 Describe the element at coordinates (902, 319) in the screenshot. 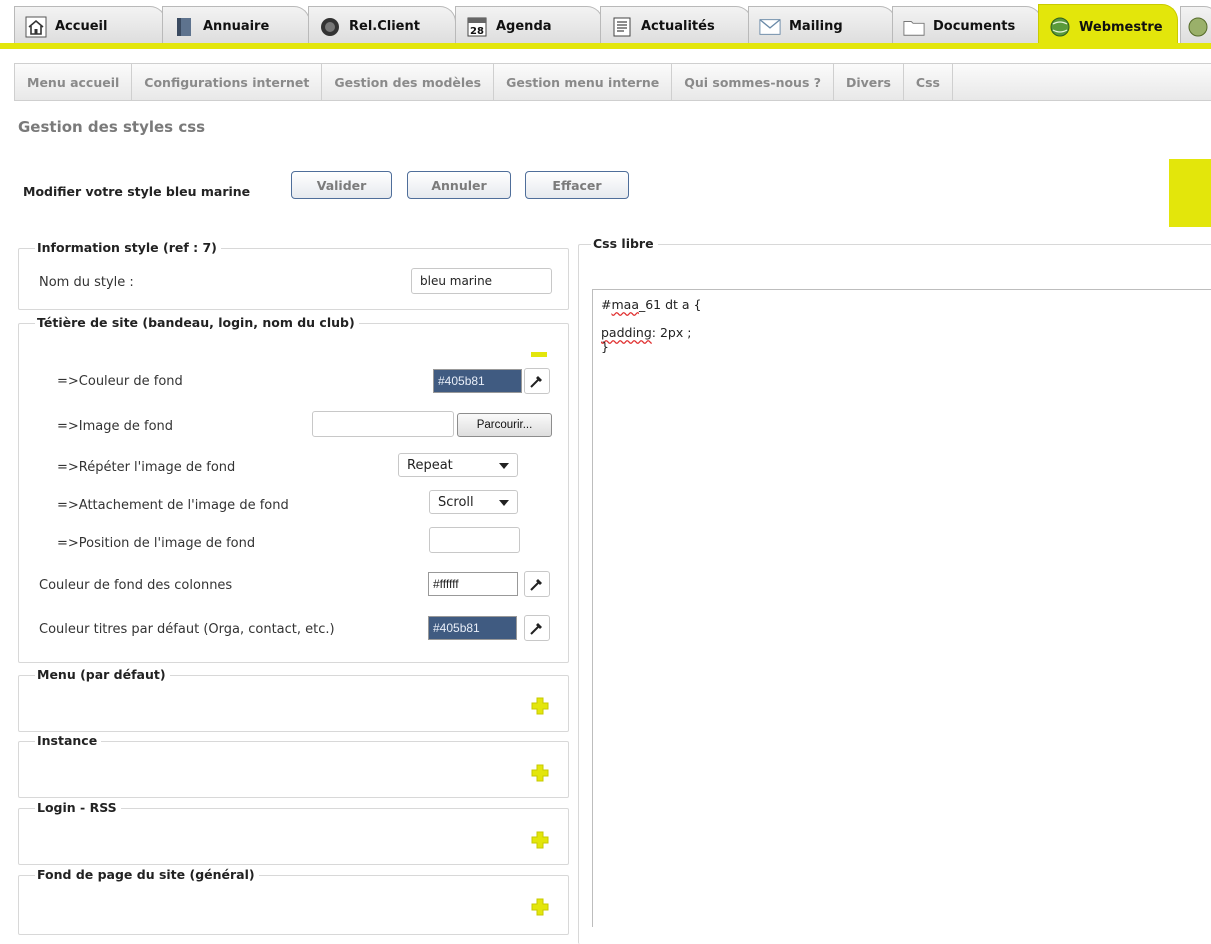

I see `css-line` at that location.